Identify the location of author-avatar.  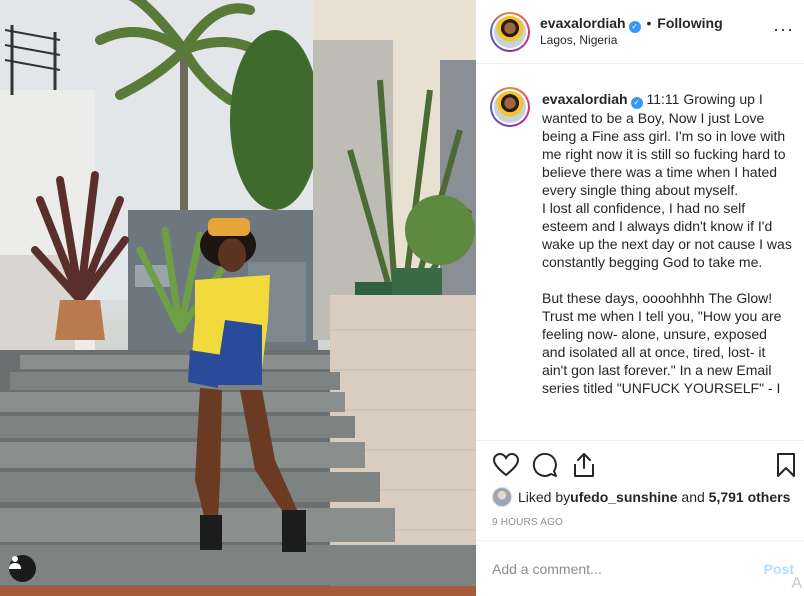
(510, 32).